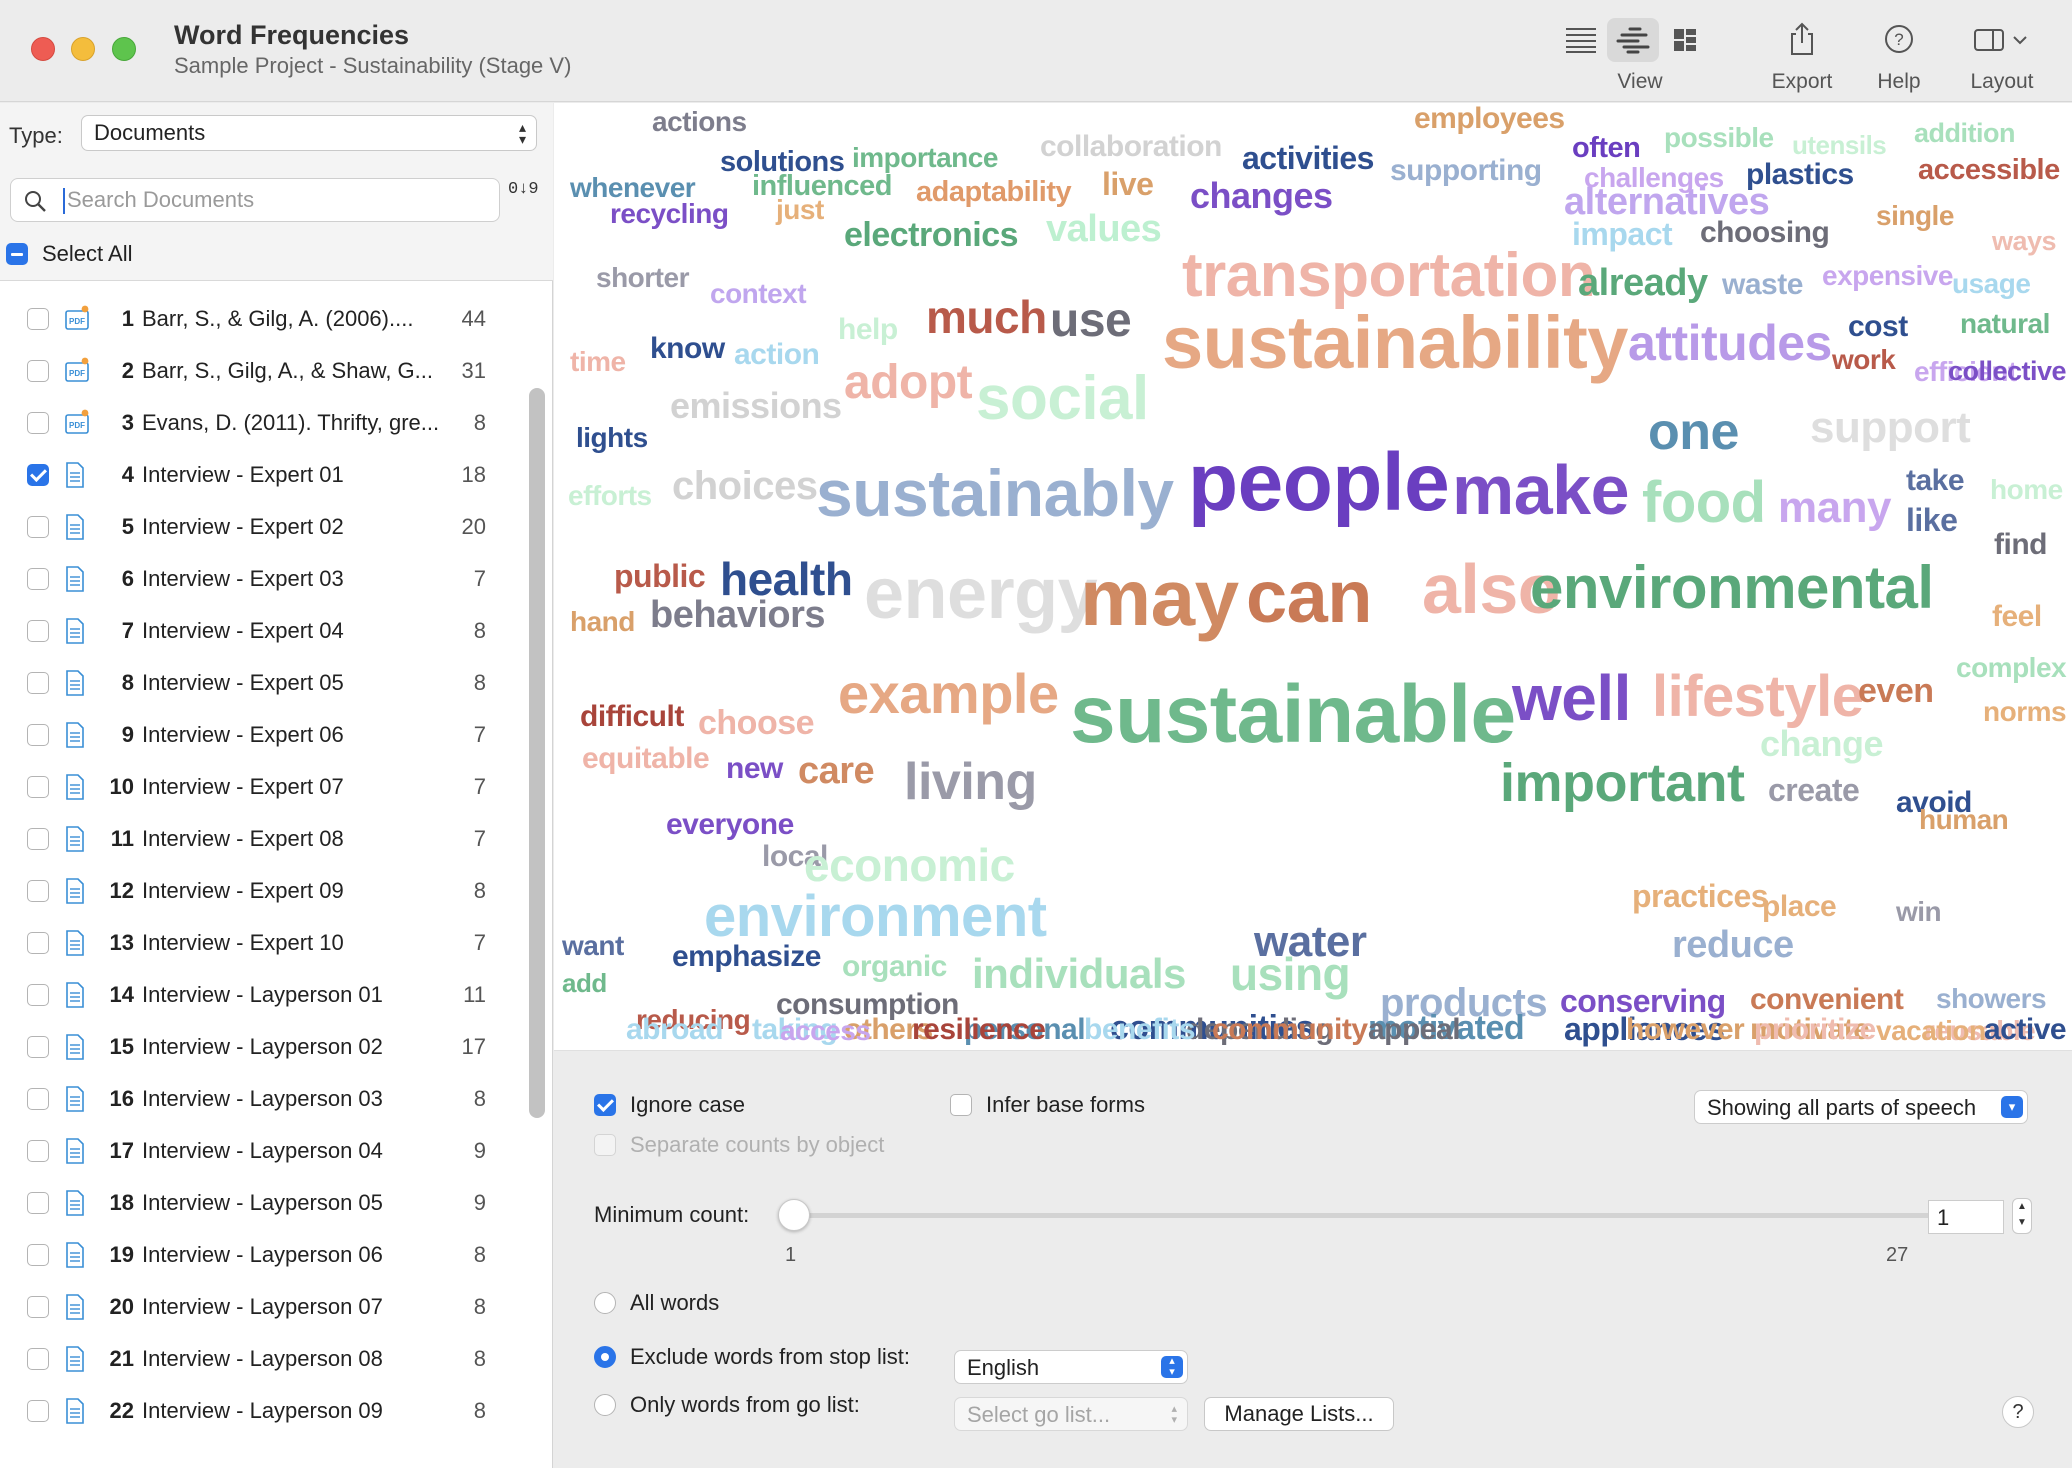 Image resolution: width=2072 pixels, height=1468 pixels. What do you see at coordinates (526, 201) in the screenshot?
I see `sort-numeric-button: 0↓9` at bounding box center [526, 201].